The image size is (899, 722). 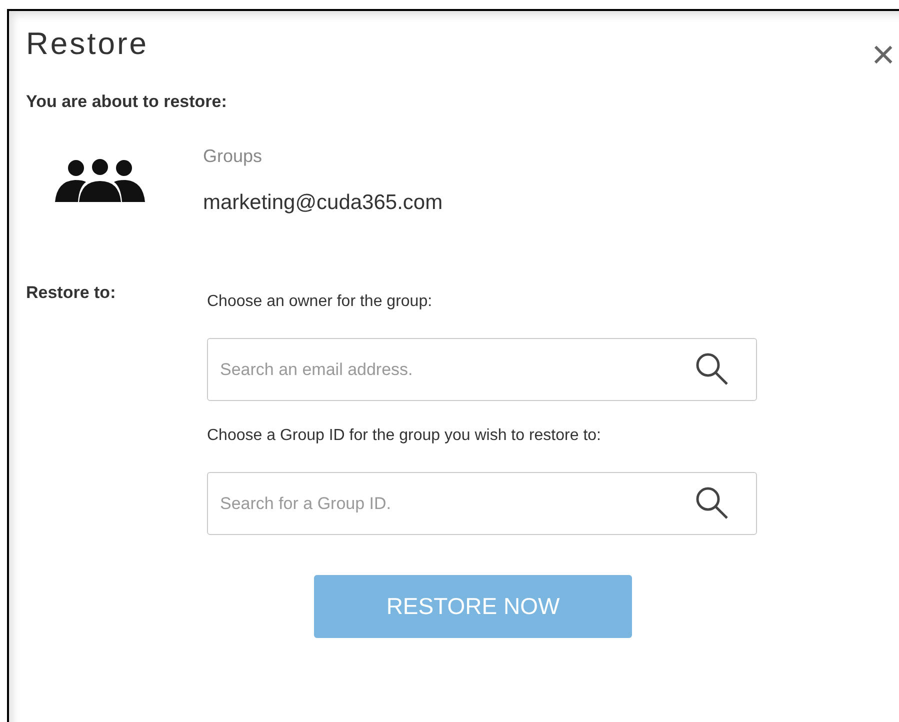 I want to click on field-label: Choose a Group ID for the group you wish to restore to:, so click(x=404, y=436).